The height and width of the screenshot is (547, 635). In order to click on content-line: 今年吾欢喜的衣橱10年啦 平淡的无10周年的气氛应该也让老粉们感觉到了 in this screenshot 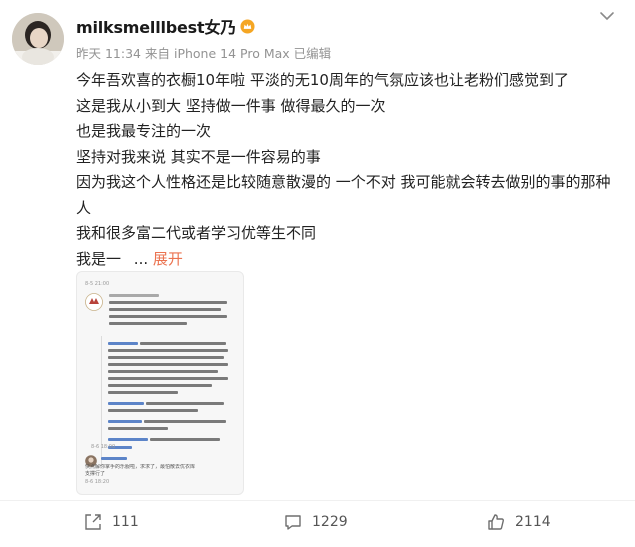, I will do `click(322, 80)`.